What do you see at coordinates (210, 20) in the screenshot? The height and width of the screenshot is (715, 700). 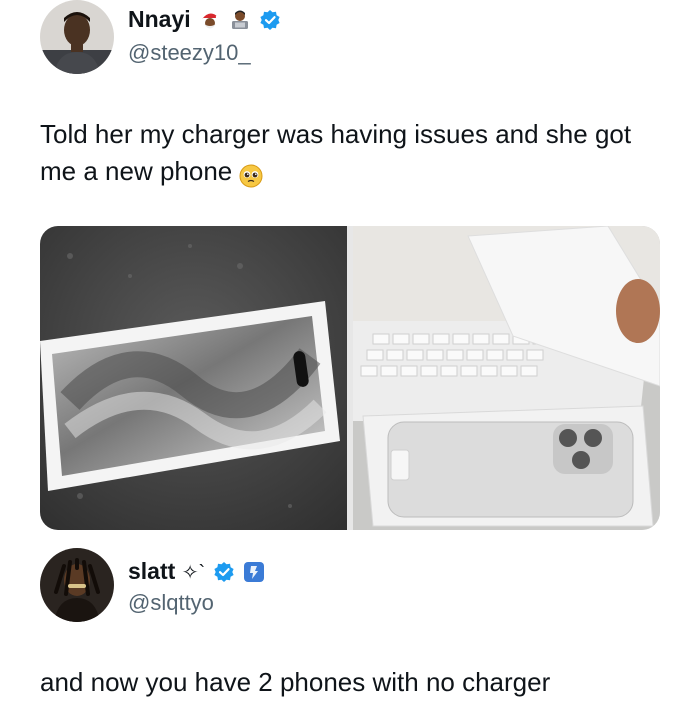 I see `santa-emoji-icon` at bounding box center [210, 20].